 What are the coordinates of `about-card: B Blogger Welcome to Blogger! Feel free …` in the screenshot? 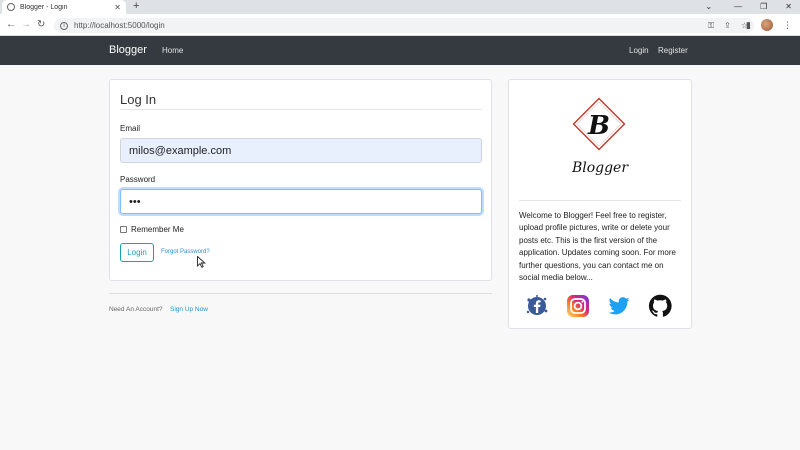 It's located at (600, 204).